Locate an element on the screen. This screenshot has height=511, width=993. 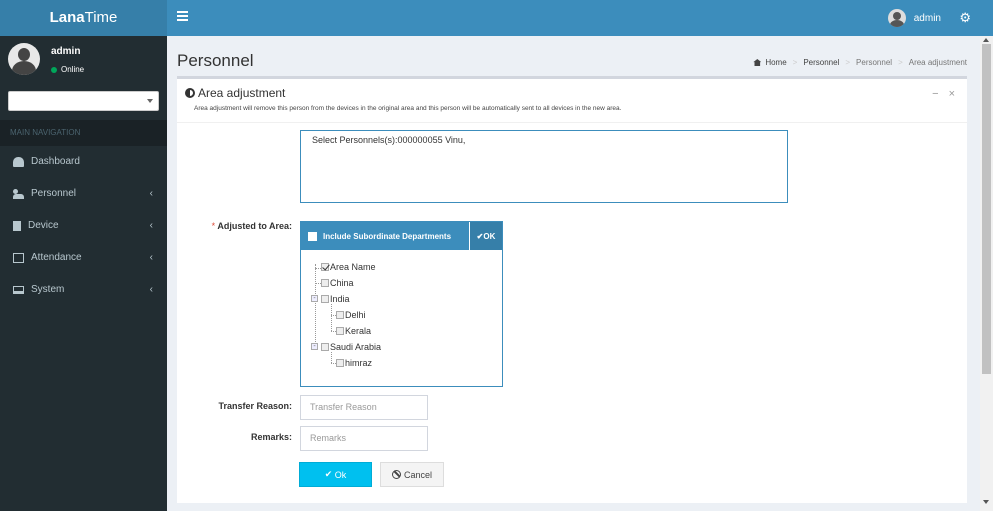
breadcrumb-home: Home is located at coordinates (775, 62).